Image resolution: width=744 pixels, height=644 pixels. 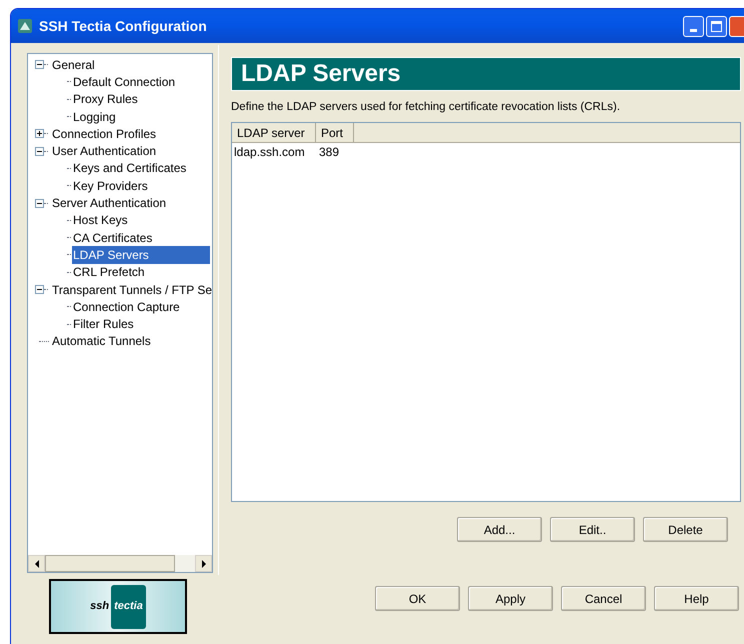 What do you see at coordinates (110, 563) in the screenshot?
I see `scroll-thumb` at bounding box center [110, 563].